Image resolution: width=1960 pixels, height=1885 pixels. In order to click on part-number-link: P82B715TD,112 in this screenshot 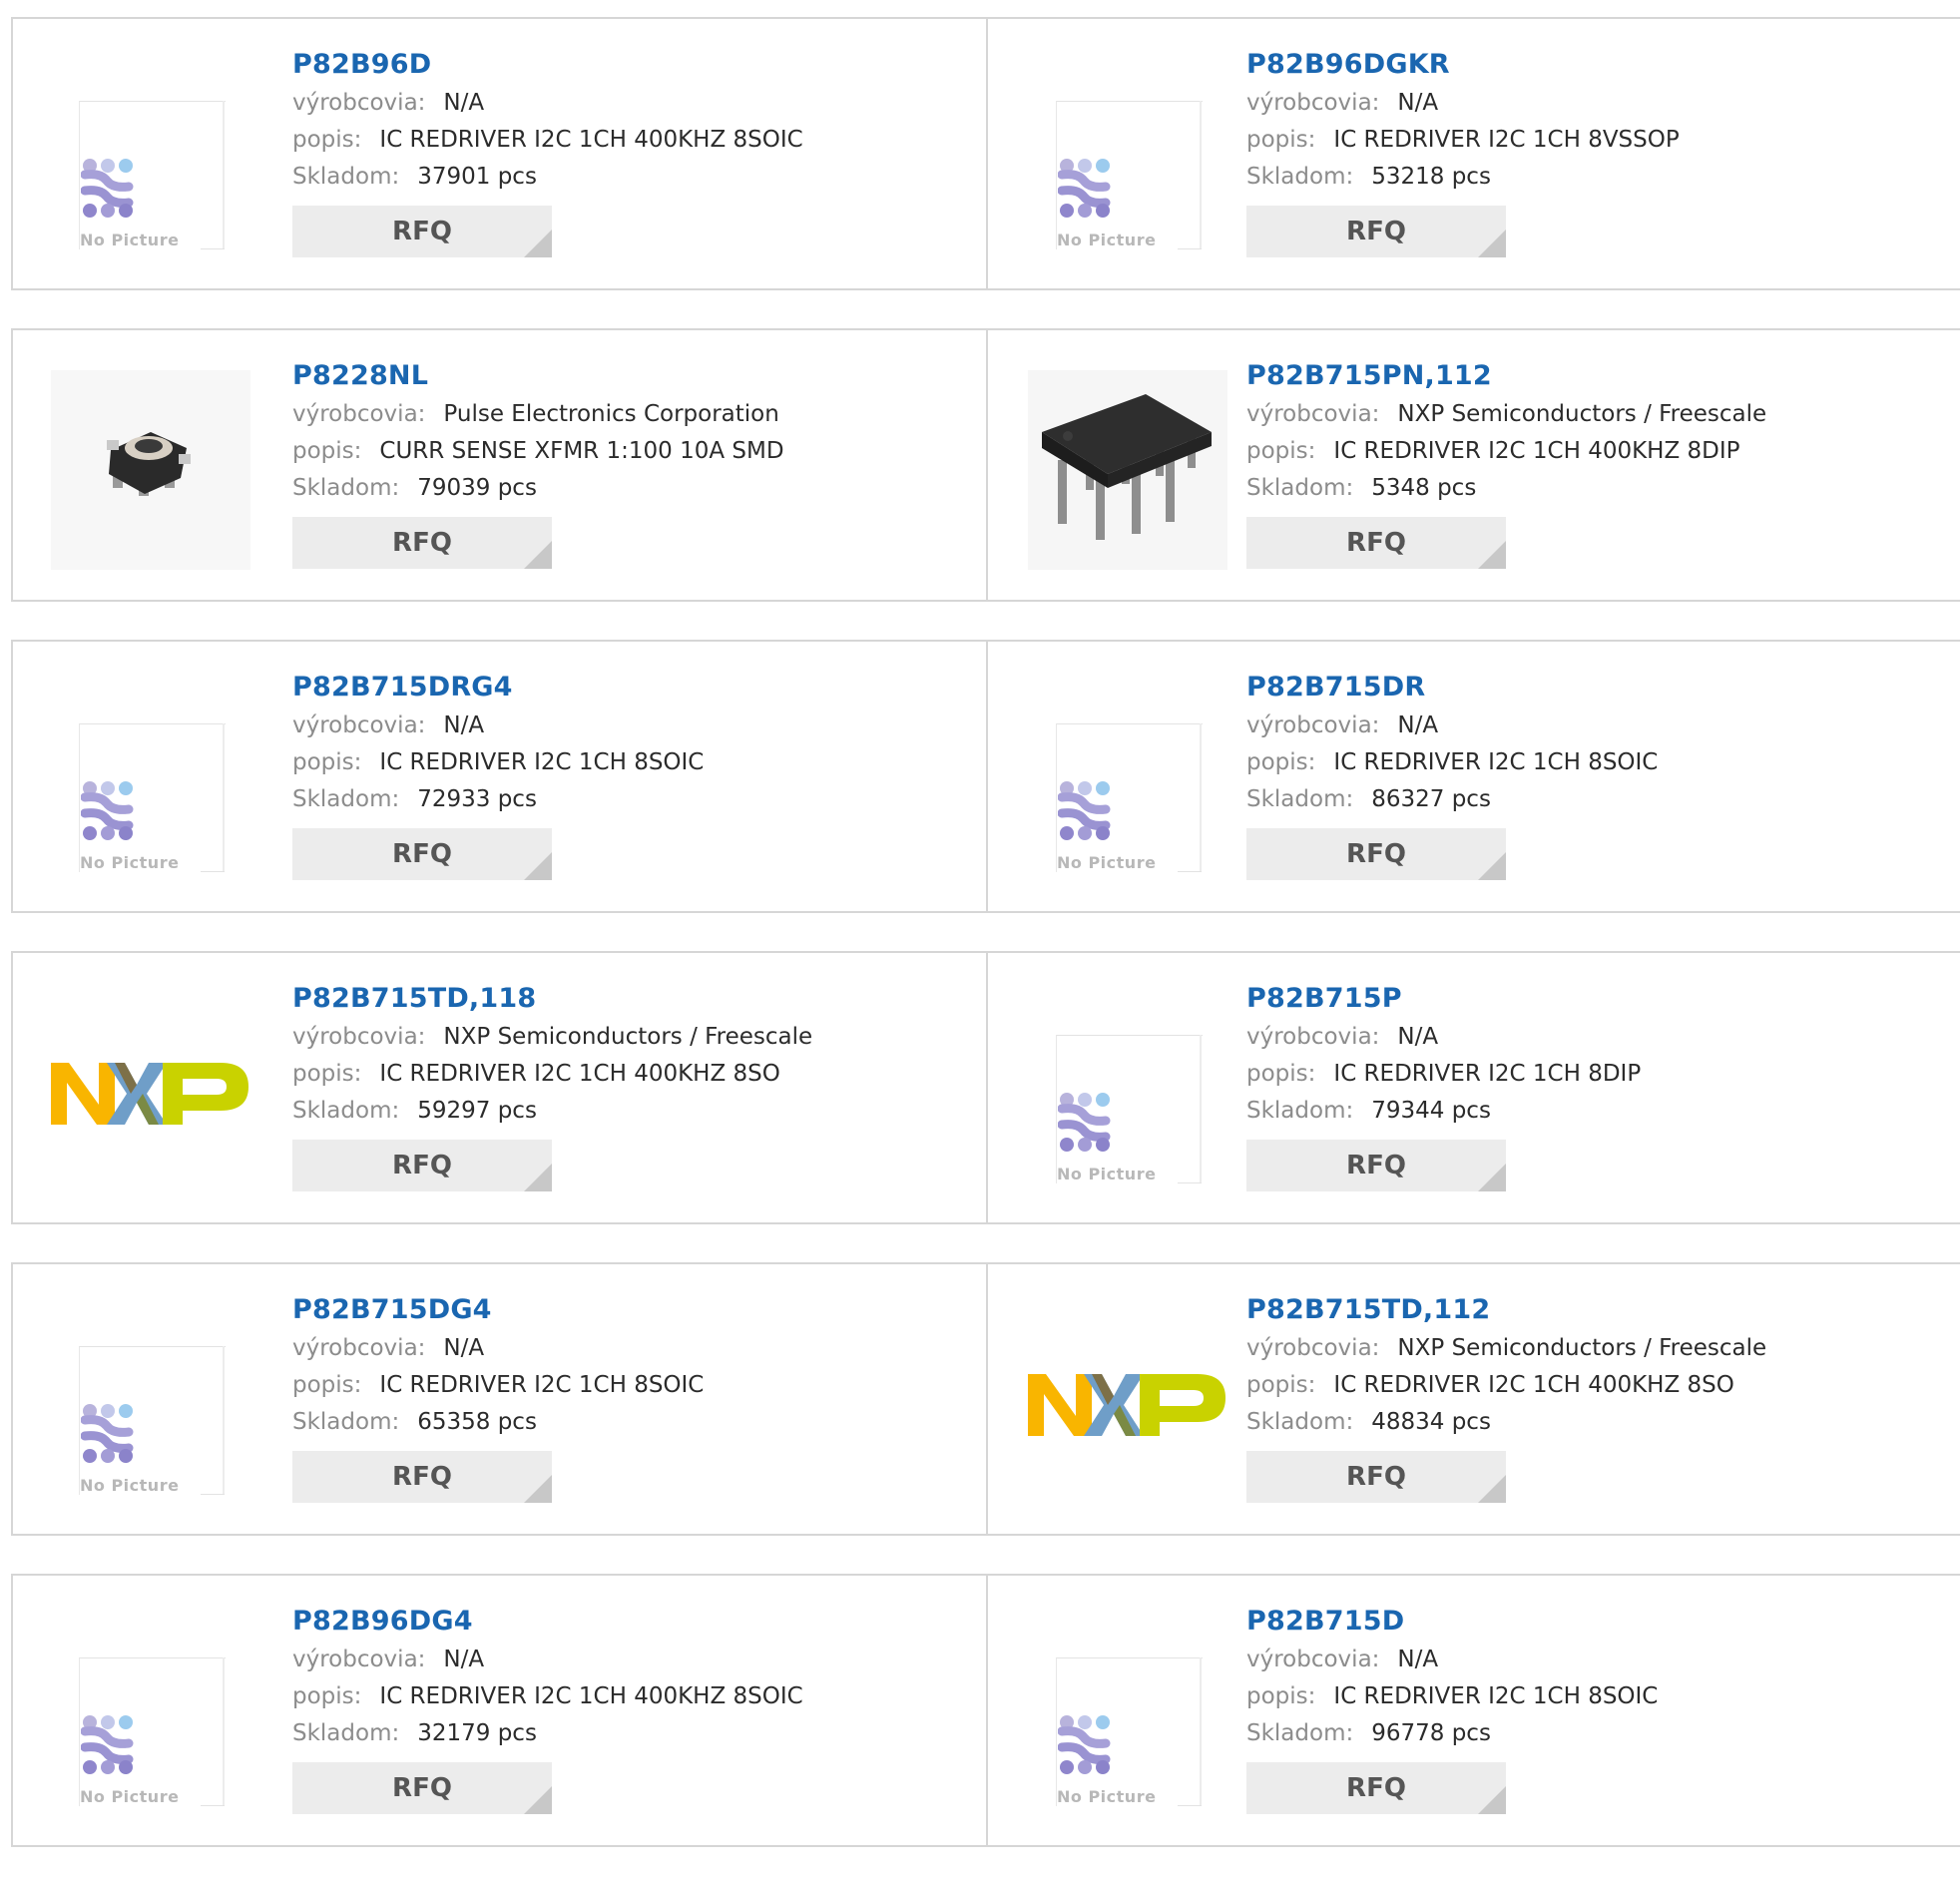, I will do `click(1506, 1310)`.